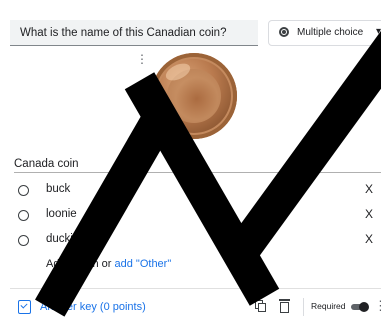  Describe the element at coordinates (62, 239) in the screenshot. I see `option-label: duckie` at that location.